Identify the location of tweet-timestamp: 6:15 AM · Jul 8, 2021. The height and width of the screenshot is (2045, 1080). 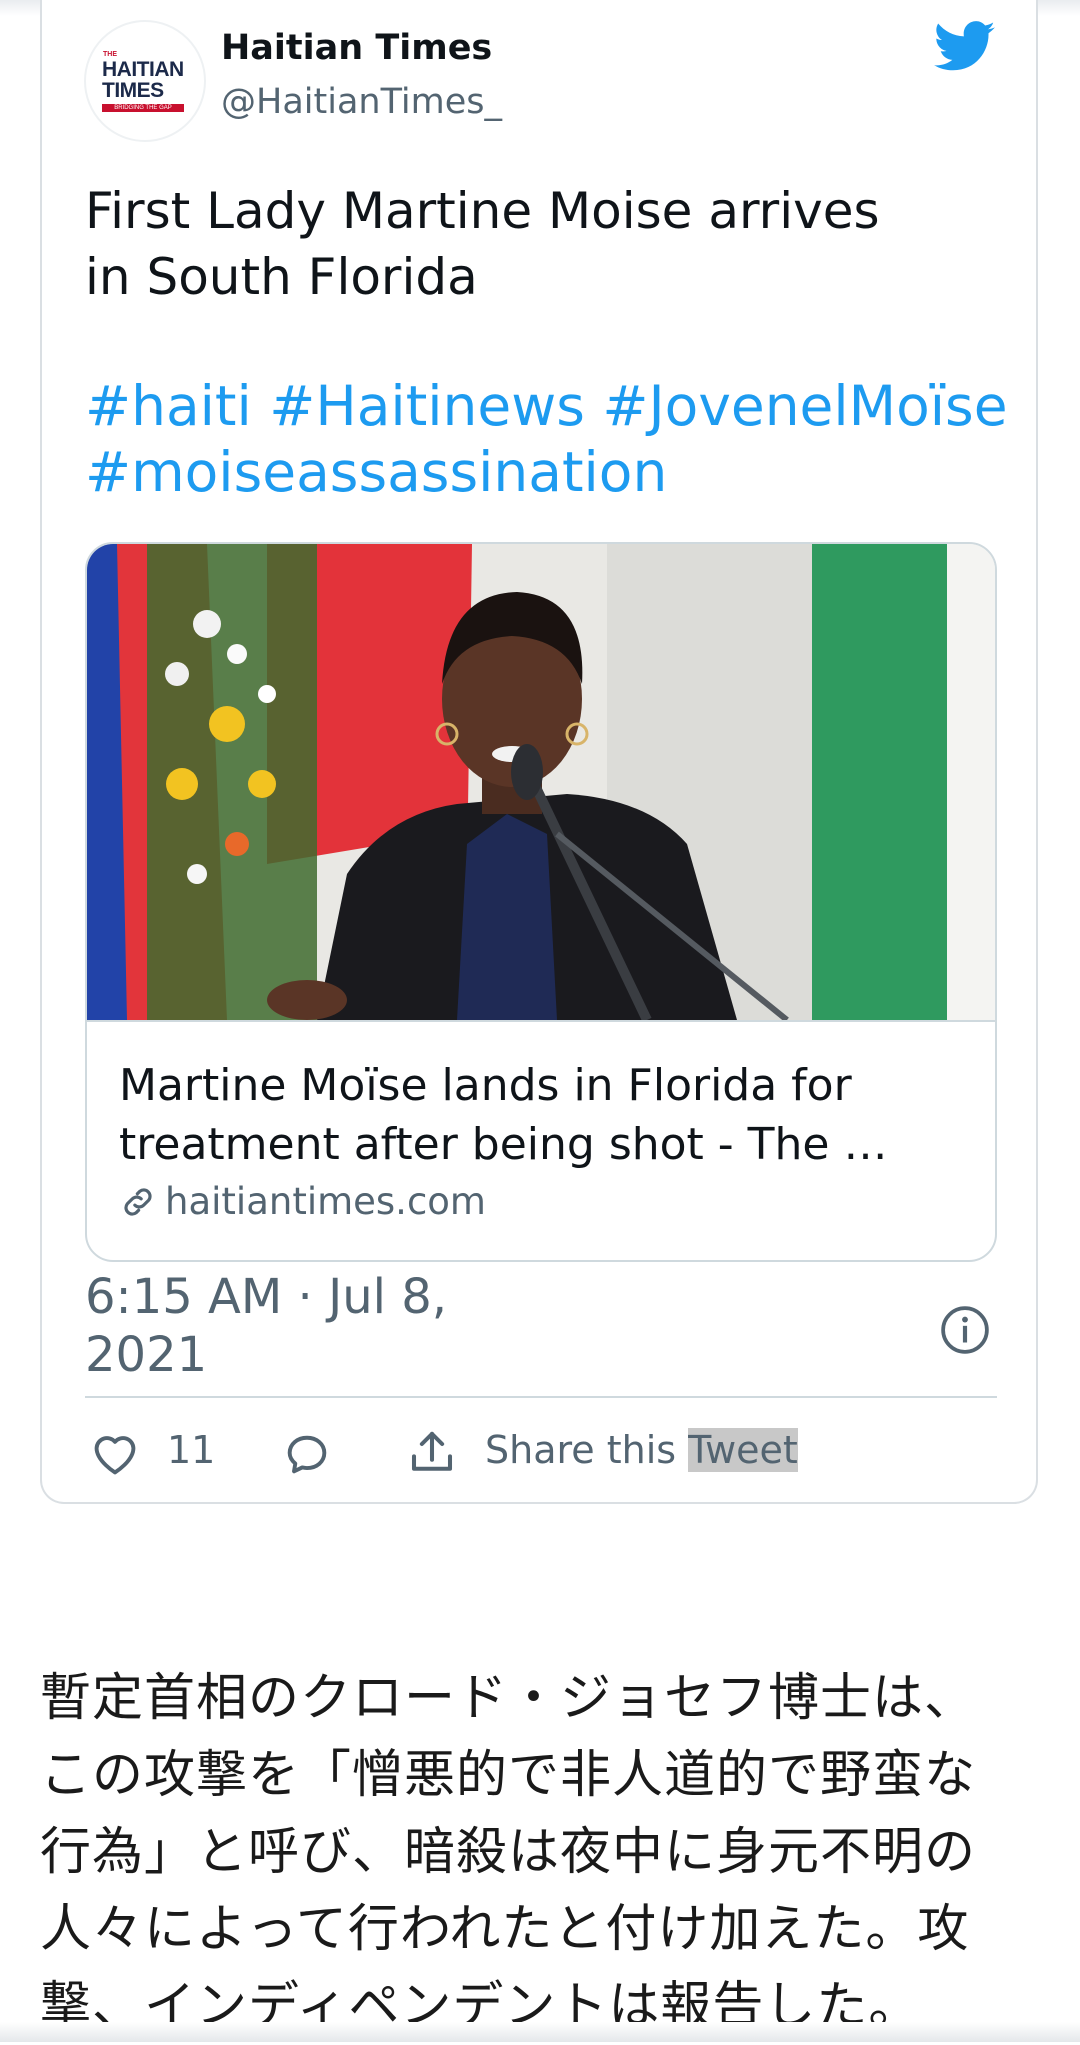
(266, 1326).